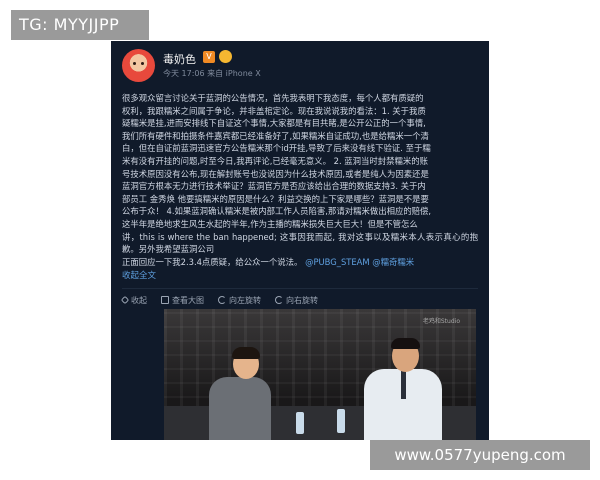  I want to click on person-right-tie, so click(403, 385).